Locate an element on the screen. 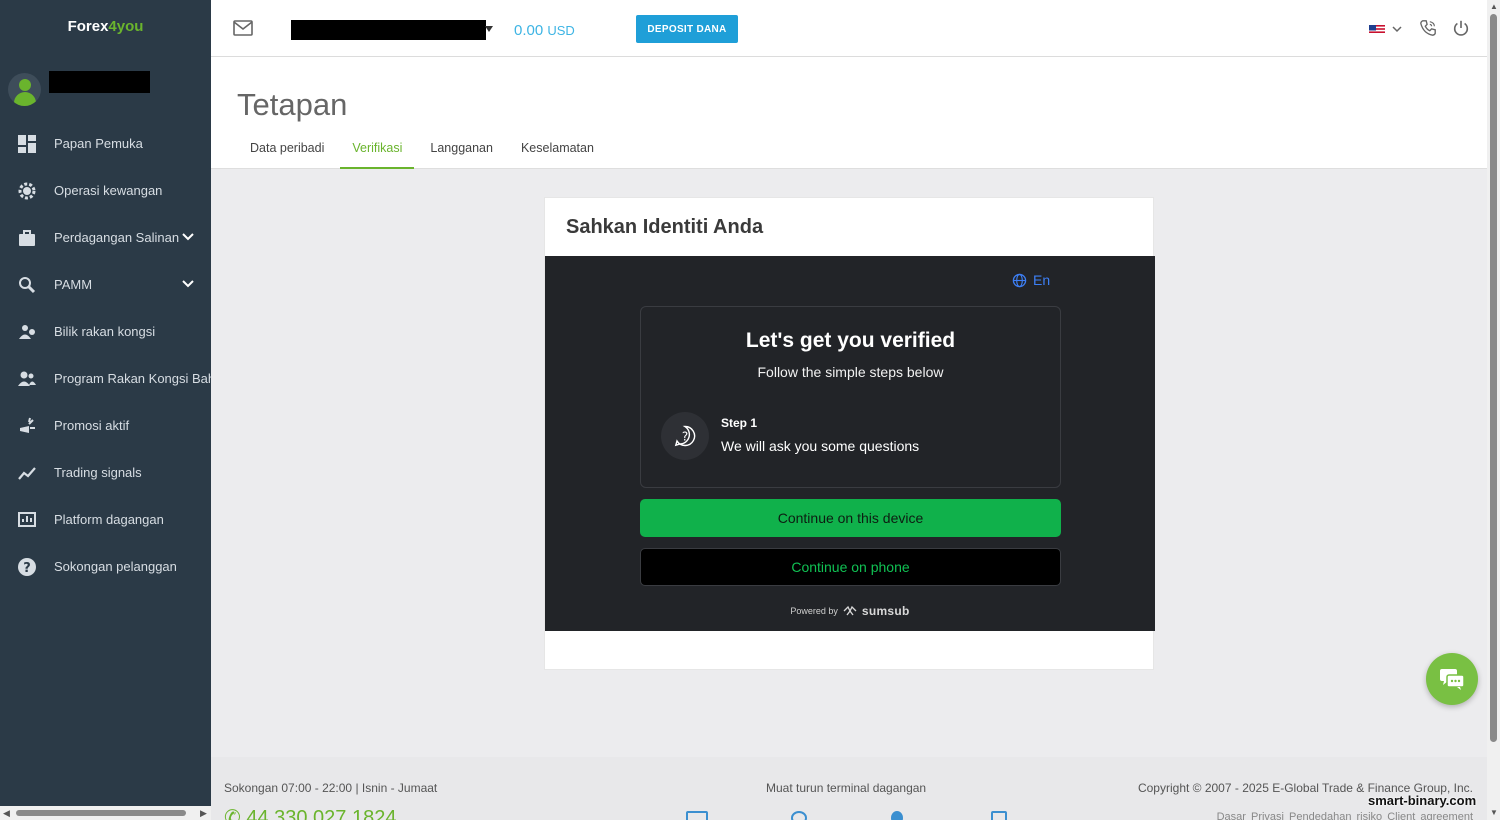 The width and height of the screenshot is (1500, 820). briefcase-icon is located at coordinates (27, 238).